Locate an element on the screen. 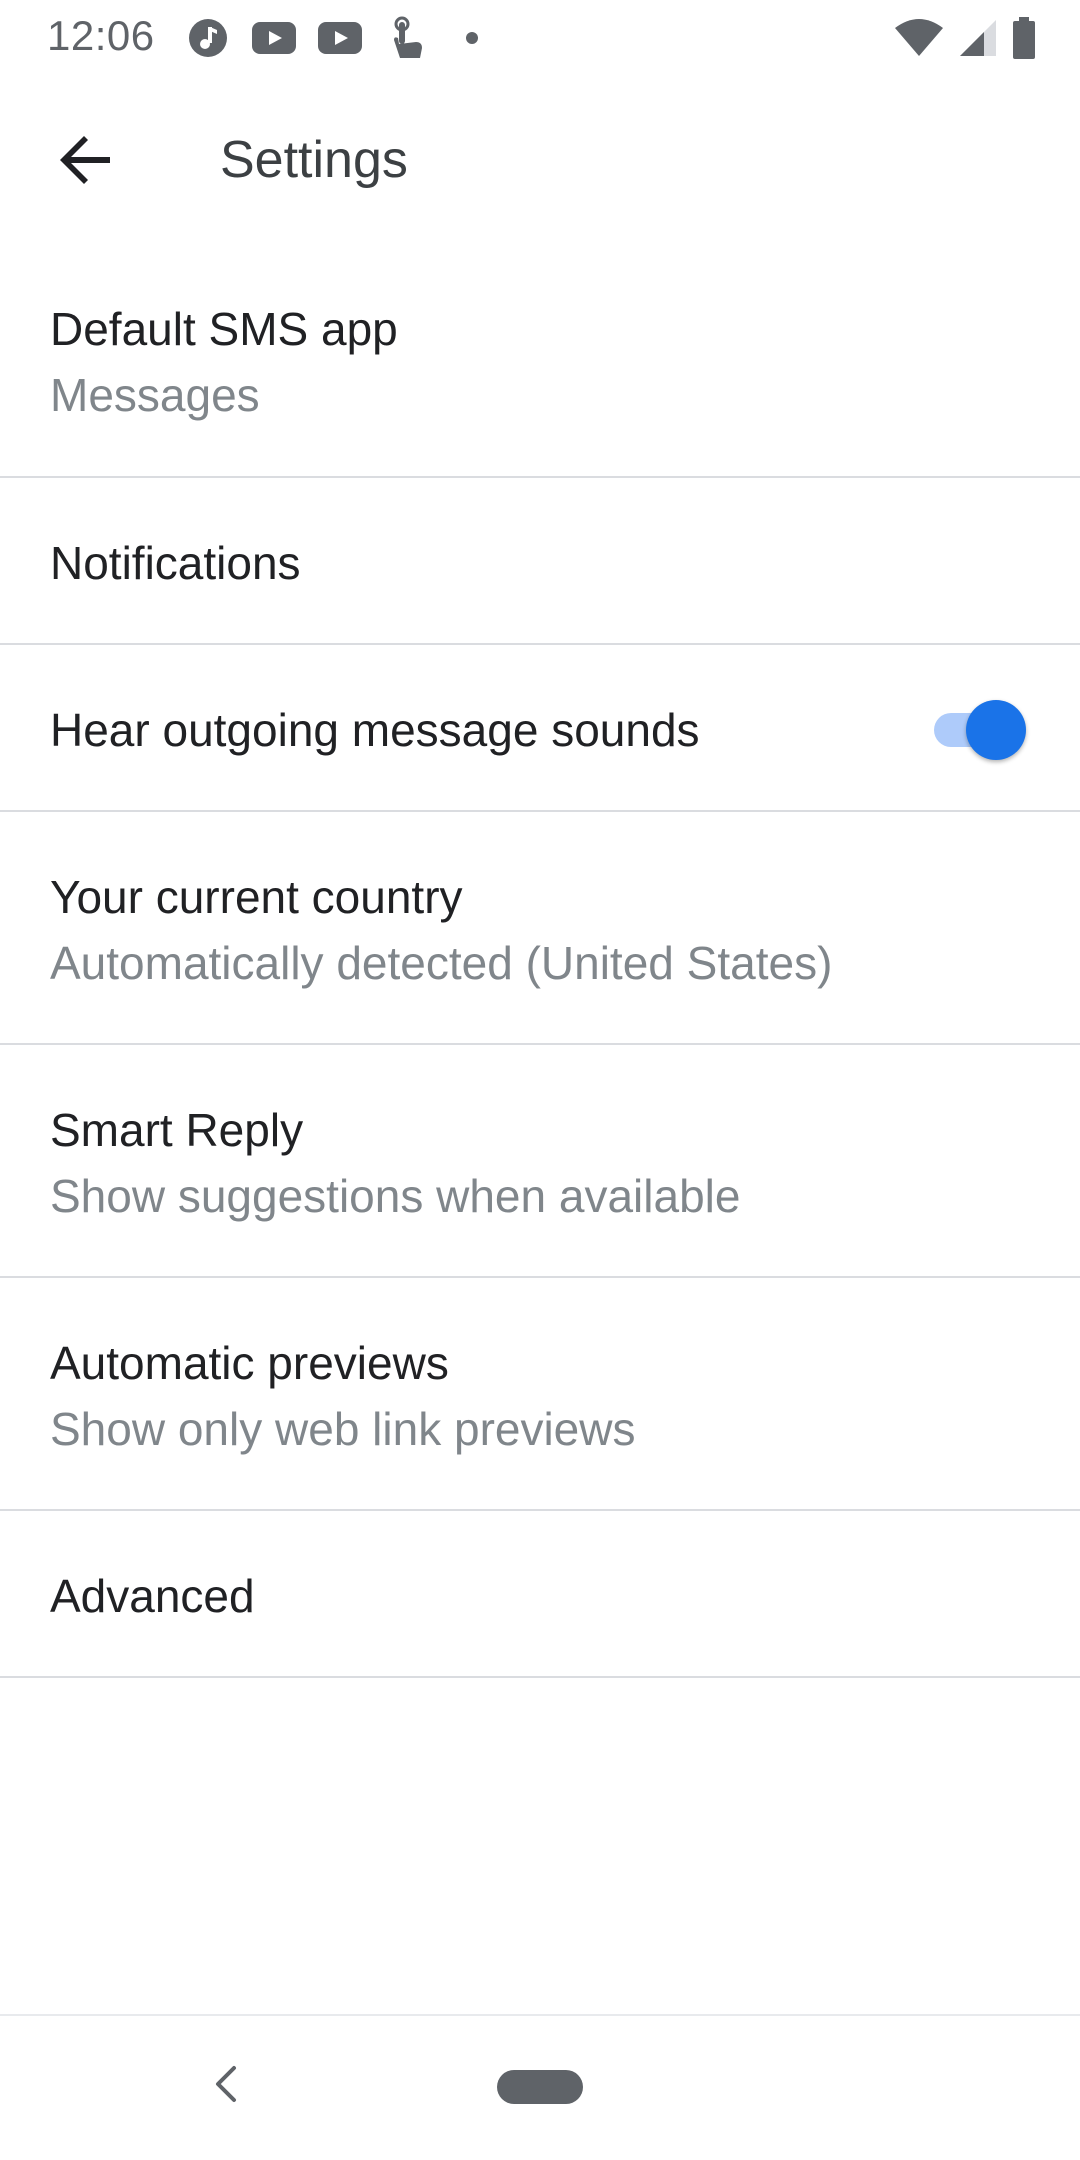 The image size is (1080, 2160). setting-outgoing-message-sounds: Hear outgoing message sounds is located at coordinates (540, 728).